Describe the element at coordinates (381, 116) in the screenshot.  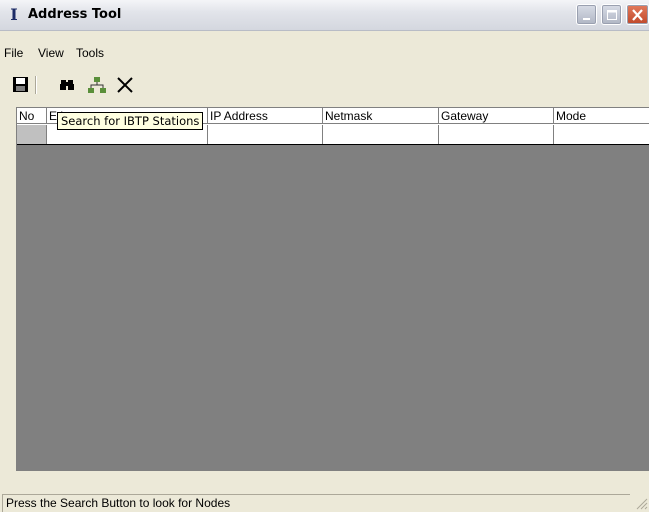
I see `column-header-netmask: Netmask` at that location.